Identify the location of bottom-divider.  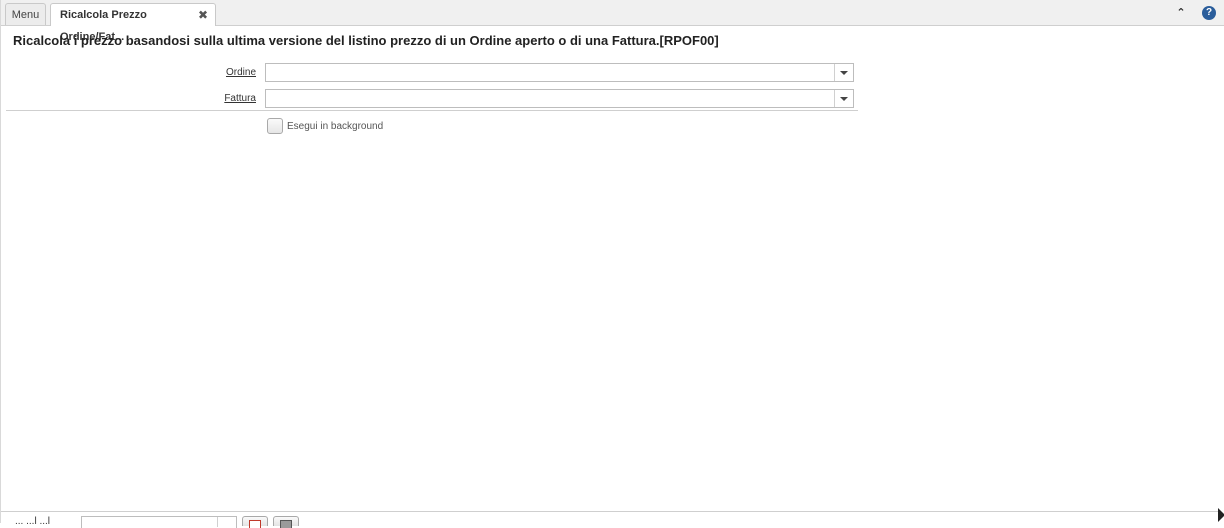
(609, 511).